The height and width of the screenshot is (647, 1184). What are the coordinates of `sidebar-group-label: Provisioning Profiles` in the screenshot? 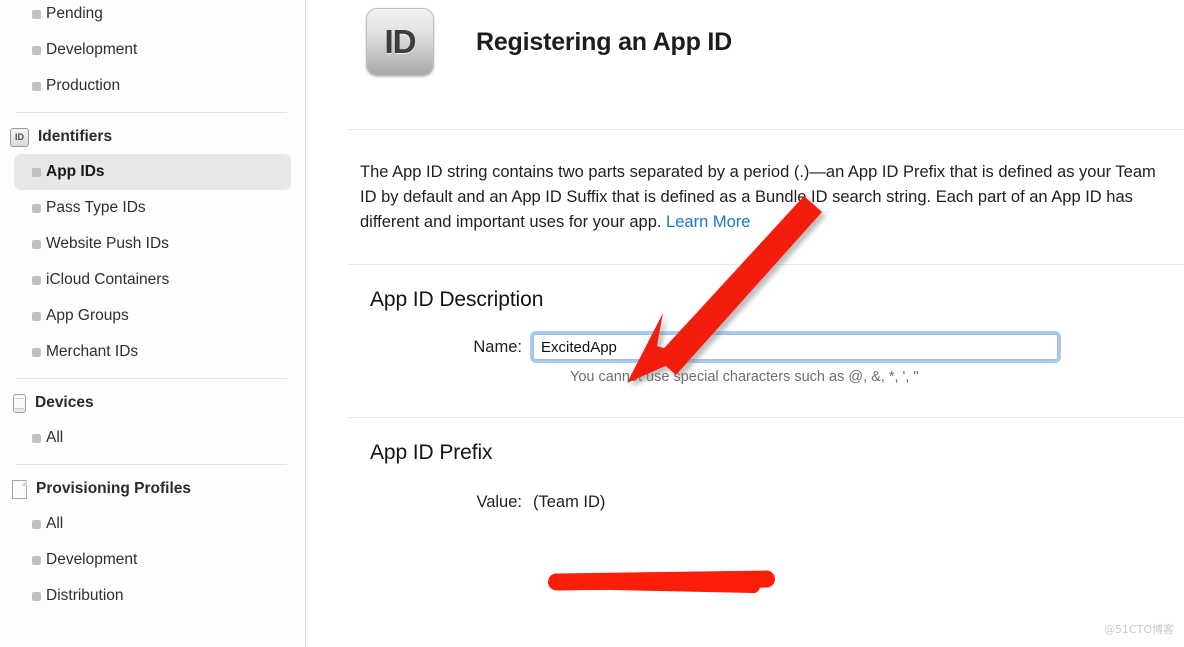 It's located at (114, 488).